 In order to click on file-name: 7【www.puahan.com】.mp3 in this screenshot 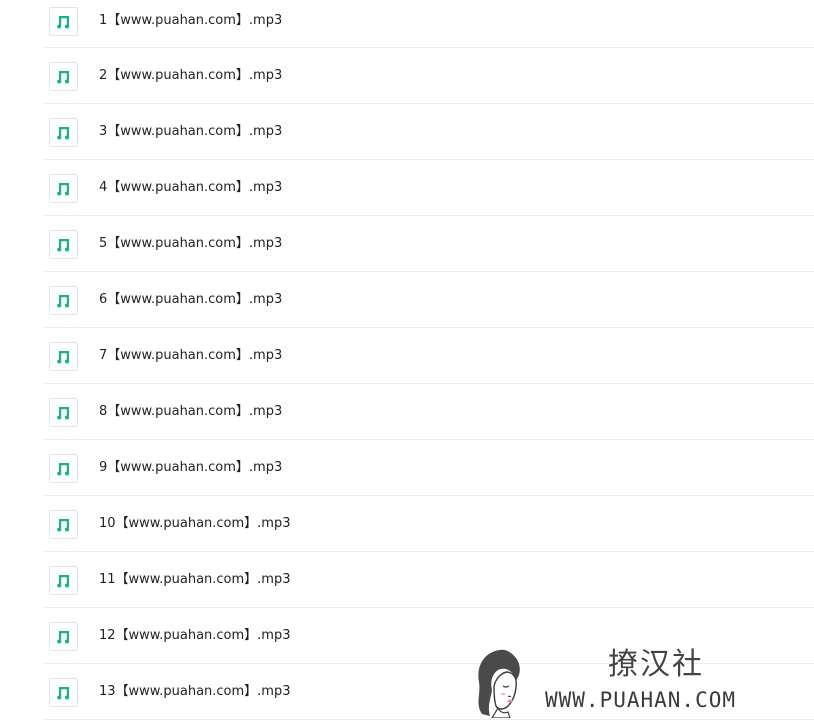, I will do `click(190, 356)`.